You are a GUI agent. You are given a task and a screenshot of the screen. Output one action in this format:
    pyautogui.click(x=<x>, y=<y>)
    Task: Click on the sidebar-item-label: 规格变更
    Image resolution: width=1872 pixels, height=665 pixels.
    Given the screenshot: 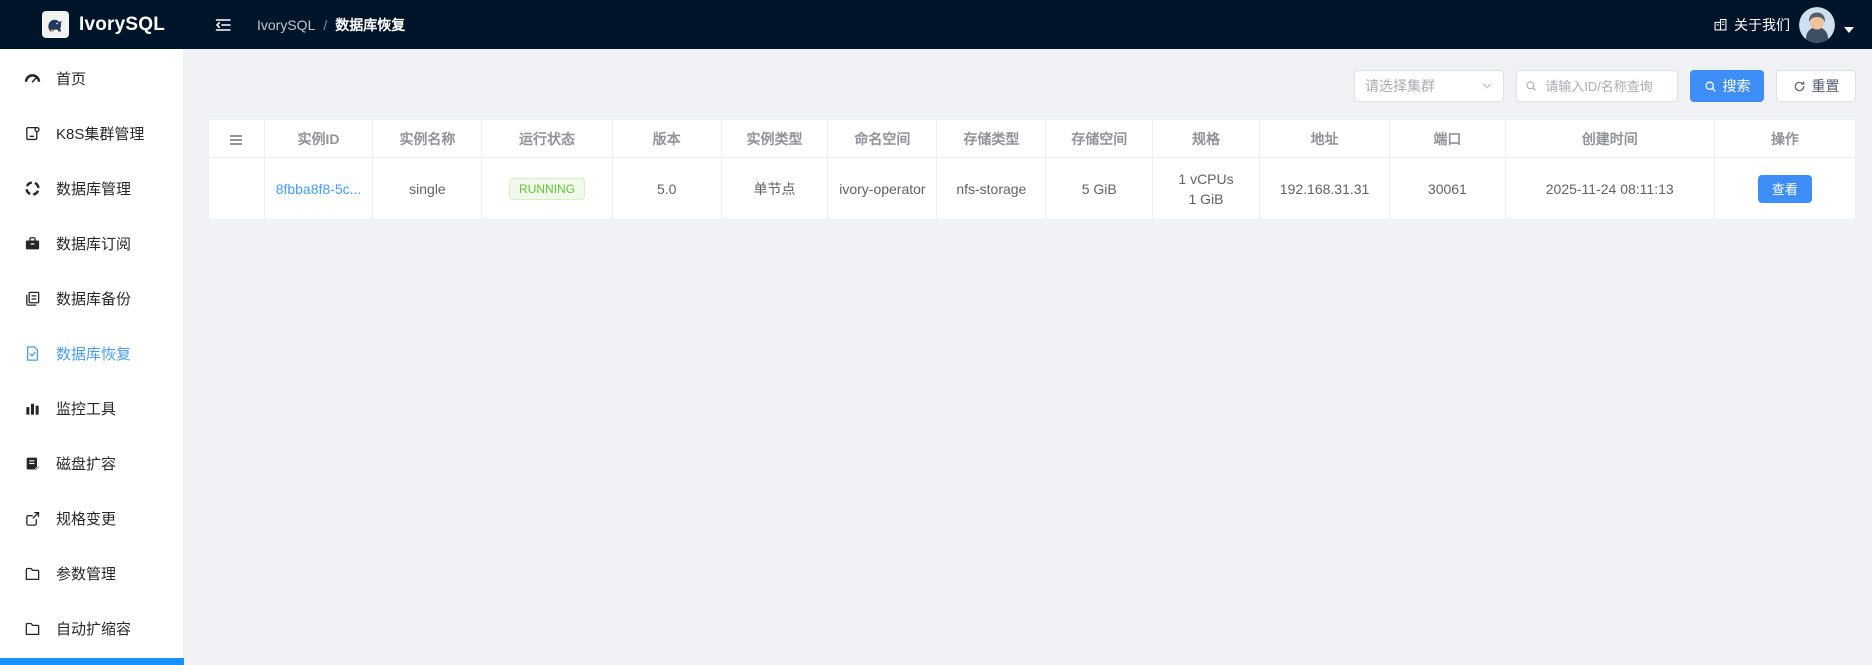 What is the action you would take?
    pyautogui.click(x=86, y=519)
    